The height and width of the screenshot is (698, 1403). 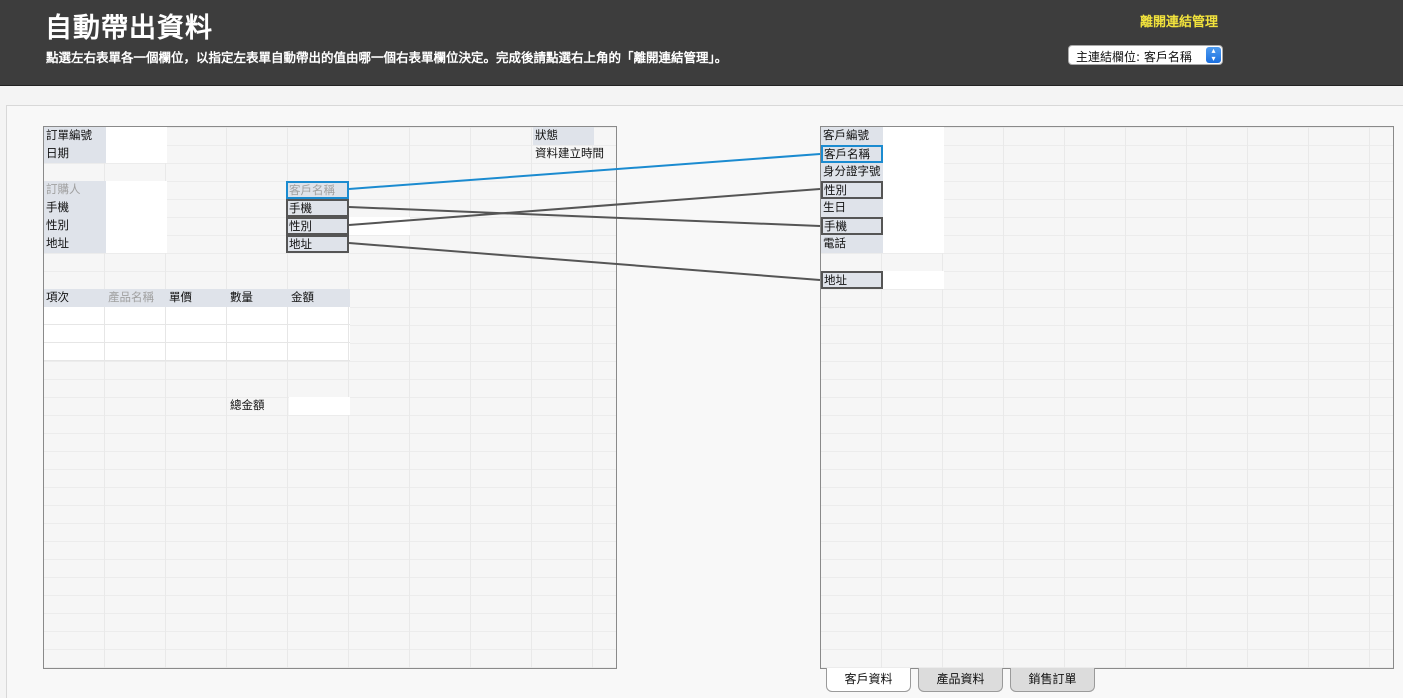 What do you see at coordinates (75, 298) in the screenshot?
I see `col-item-header: 項次` at bounding box center [75, 298].